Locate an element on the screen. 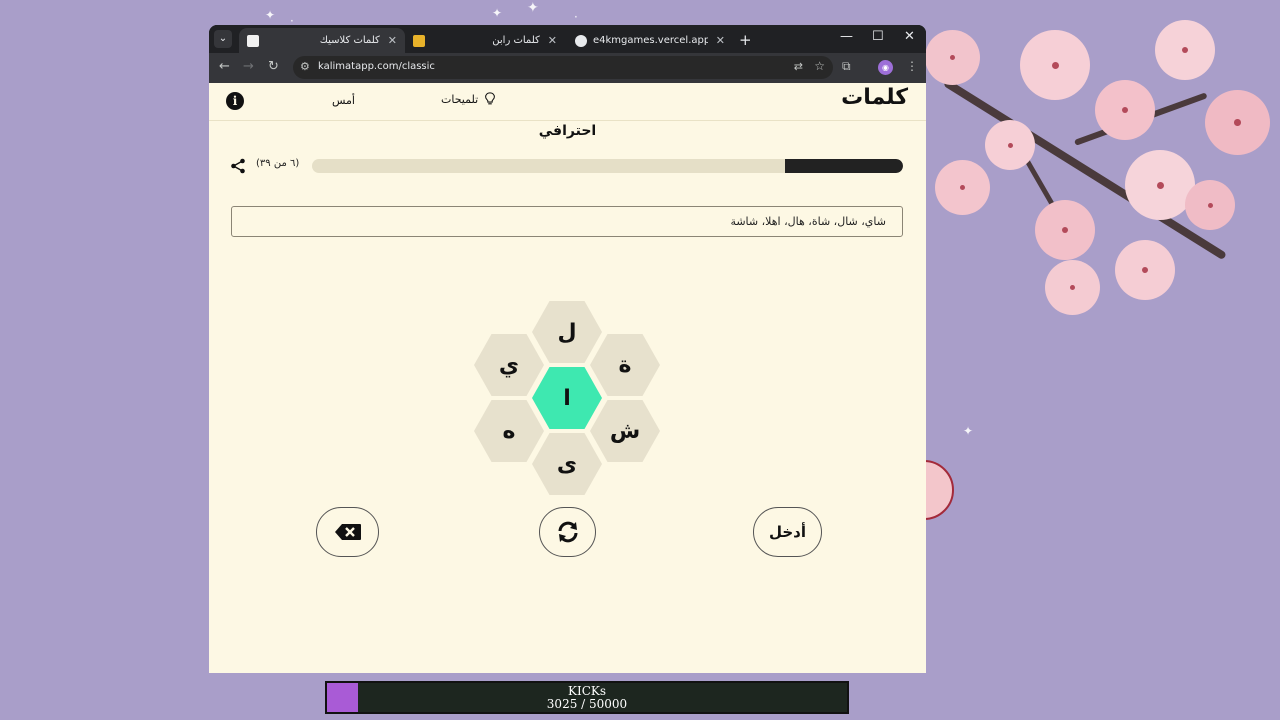 This screenshot has width=1280, height=720. address-bar: ⚙ kalimatapp.com/classic ⇄ ☆ is located at coordinates (563, 67).